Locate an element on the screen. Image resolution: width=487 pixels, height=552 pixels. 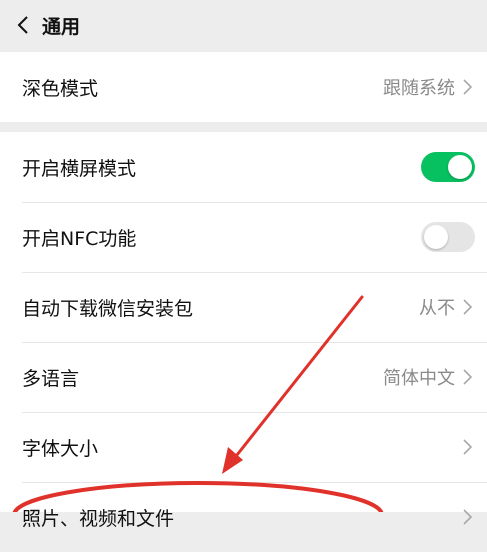
row-landscape: 开启横屏模式 is located at coordinates (243, 167).